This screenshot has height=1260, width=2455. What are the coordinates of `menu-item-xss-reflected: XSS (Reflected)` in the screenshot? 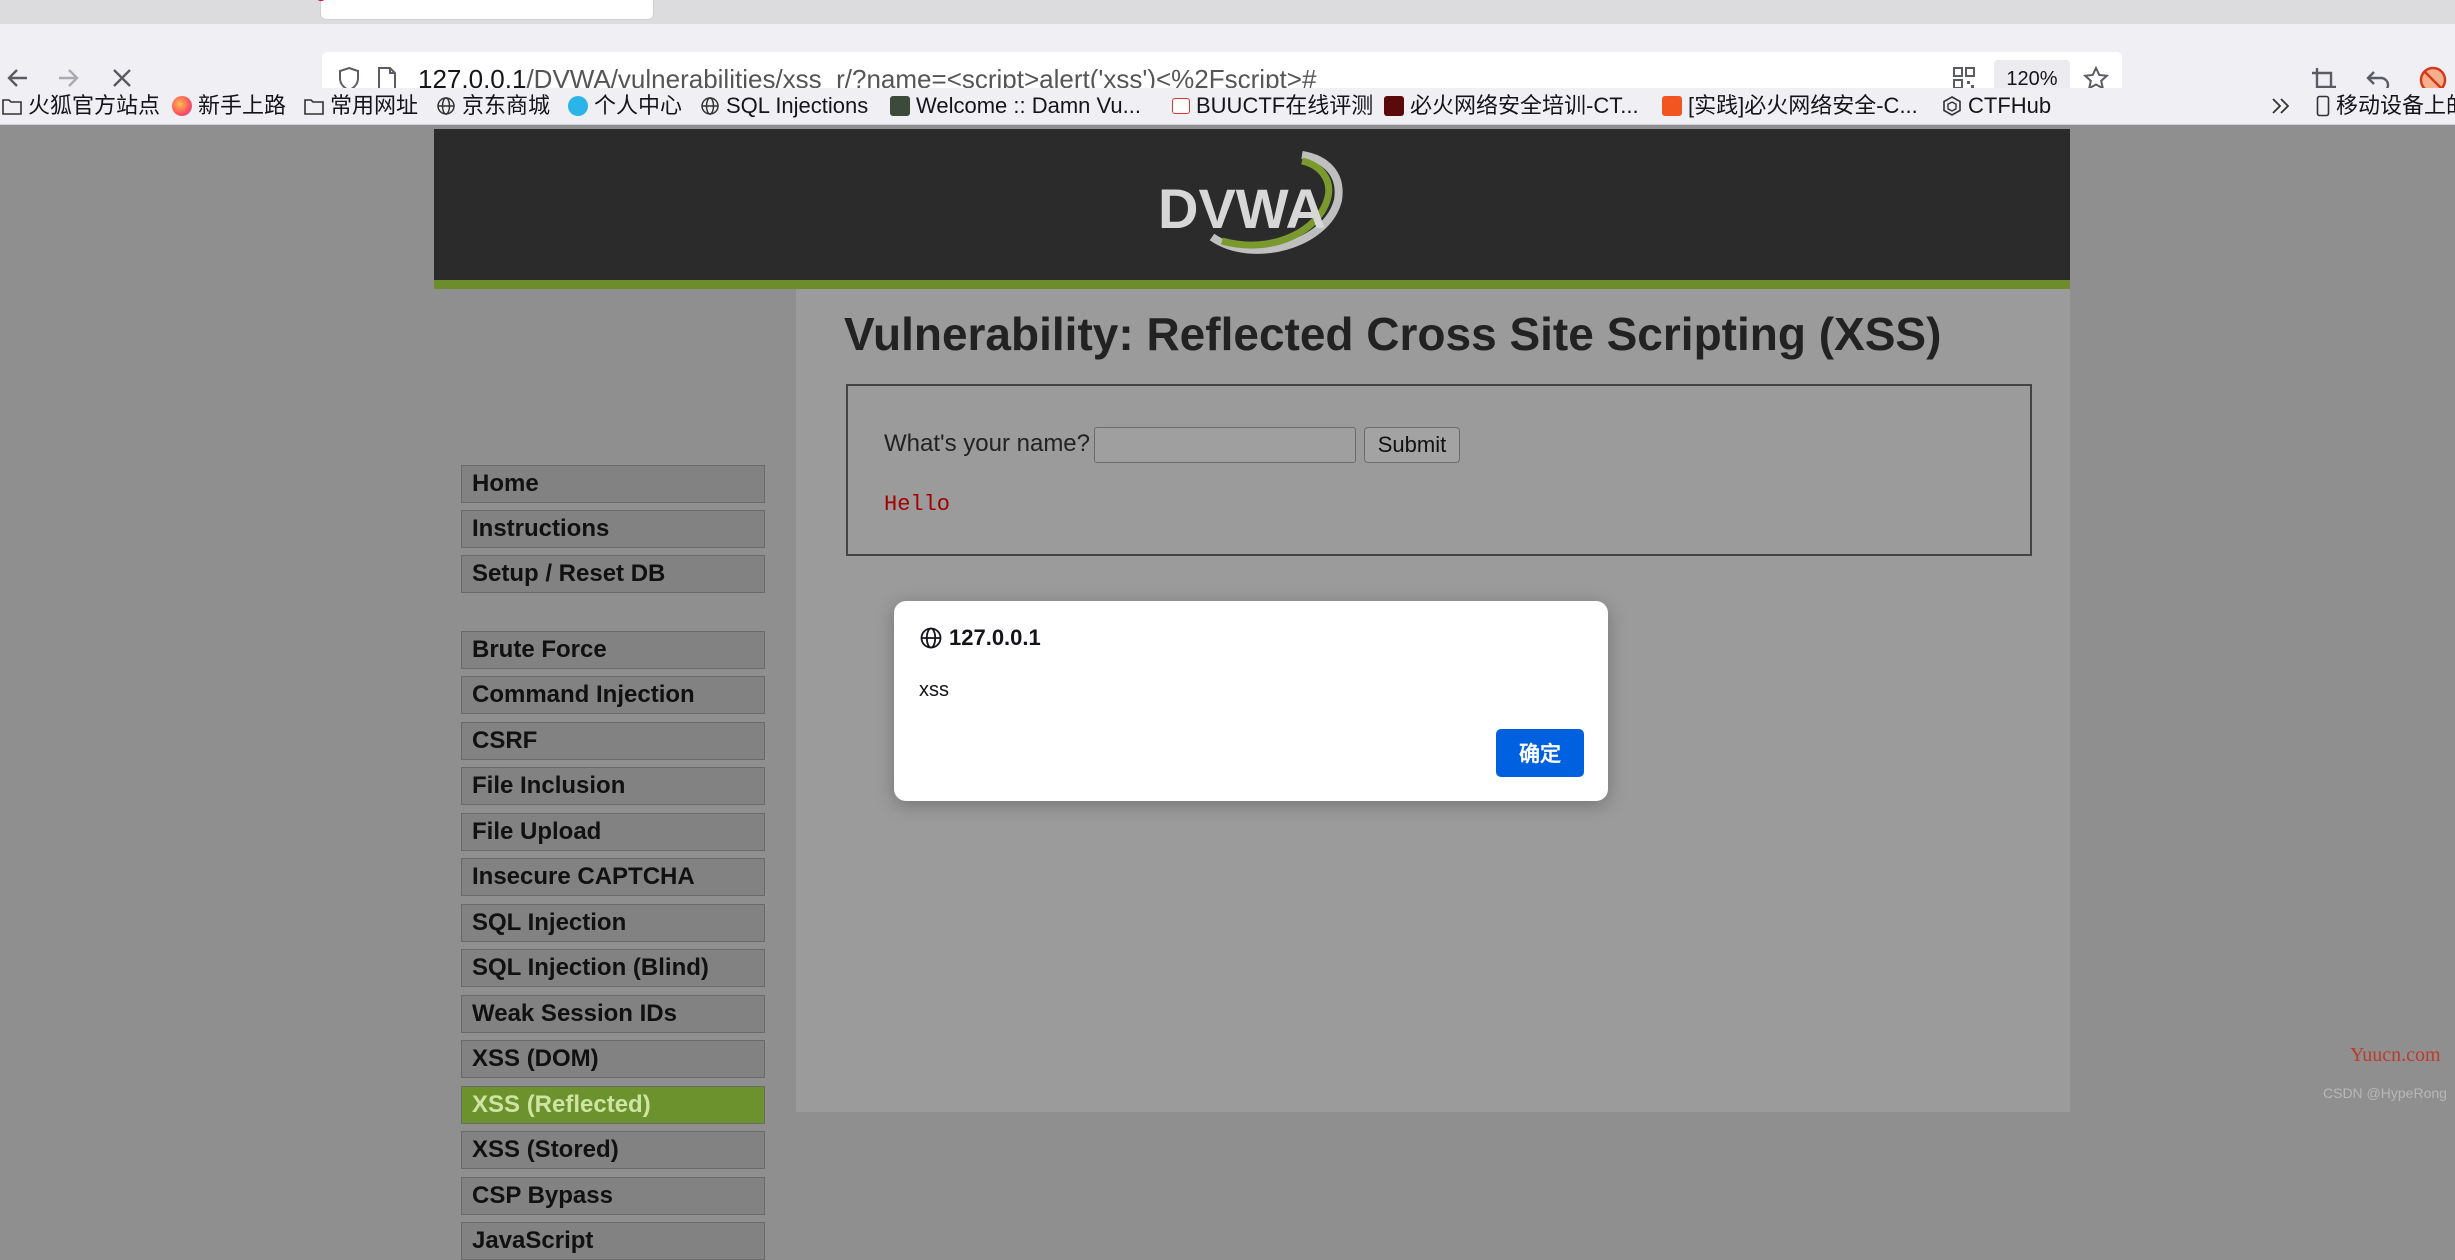 It's located at (613, 1105).